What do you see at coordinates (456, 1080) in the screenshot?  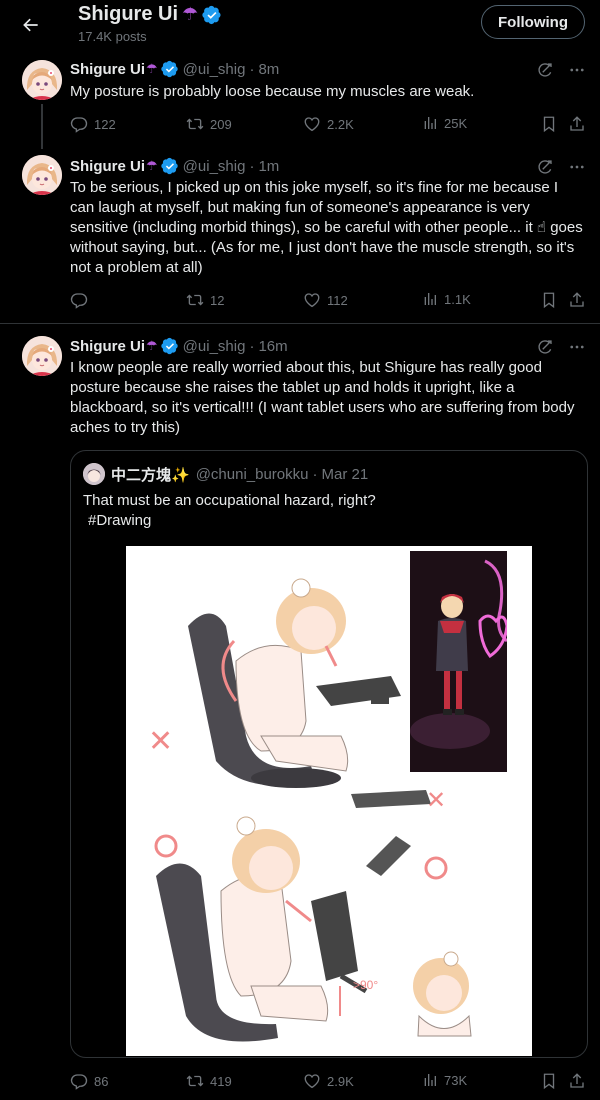 I see `views-count: 73K` at bounding box center [456, 1080].